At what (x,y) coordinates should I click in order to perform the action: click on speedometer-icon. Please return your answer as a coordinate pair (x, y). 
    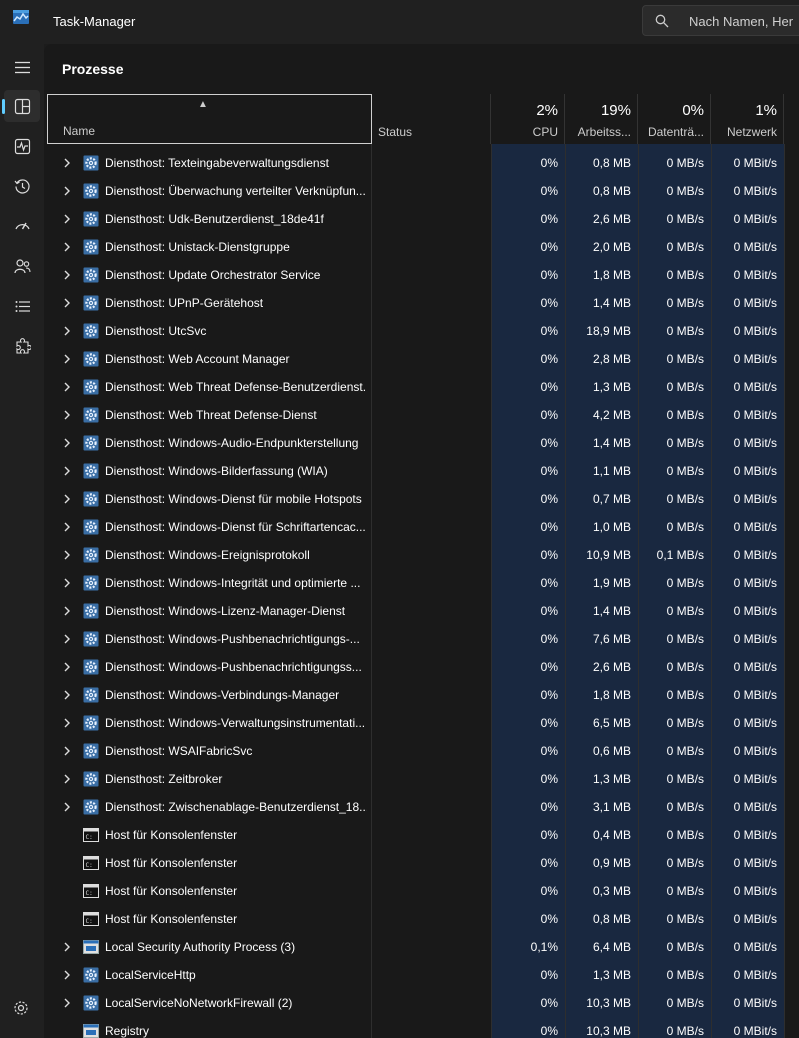
    Looking at the image, I should click on (22, 226).